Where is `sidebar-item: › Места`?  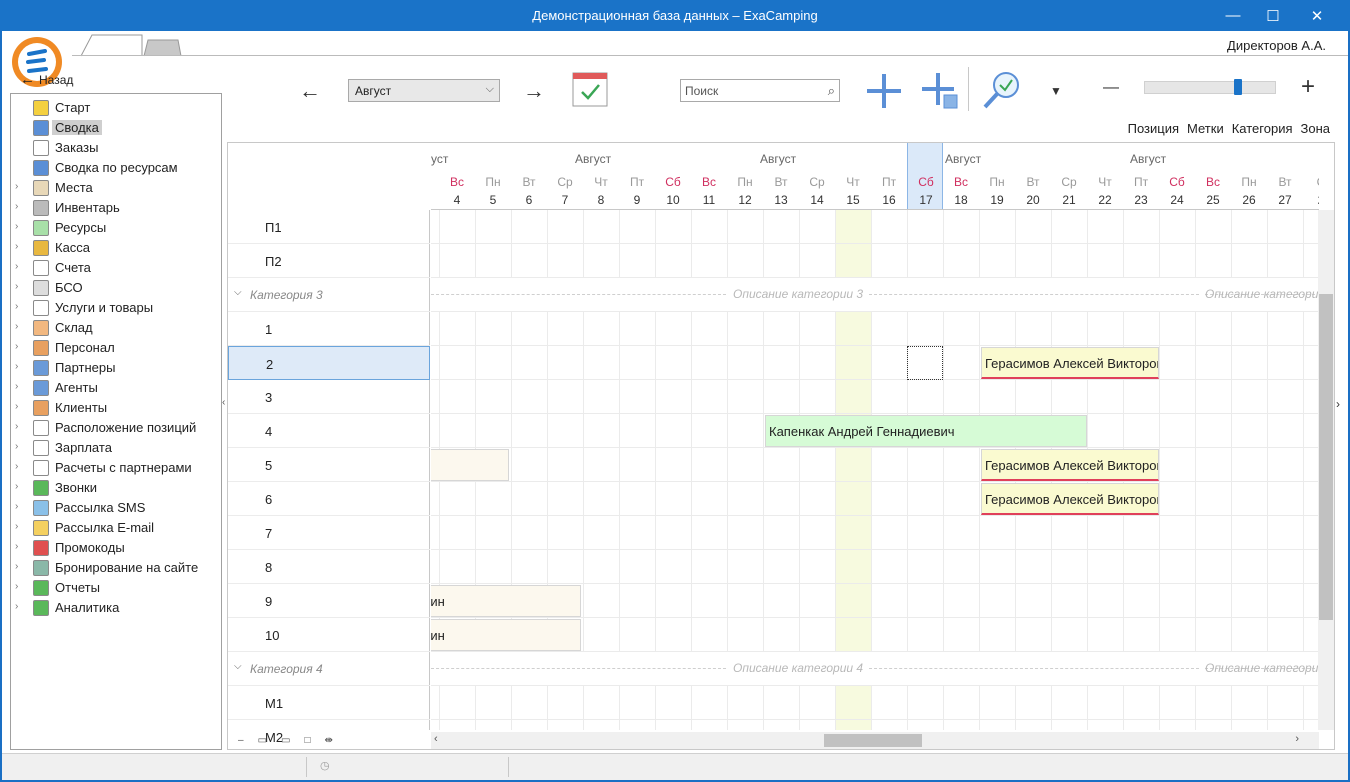 sidebar-item: › Места is located at coordinates (116, 188).